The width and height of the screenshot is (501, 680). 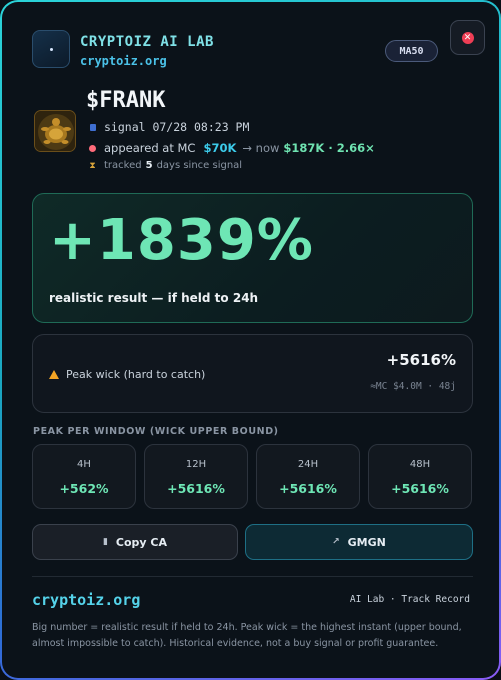 What do you see at coordinates (126, 100) in the screenshot?
I see `token-ticker: $FRANK` at bounding box center [126, 100].